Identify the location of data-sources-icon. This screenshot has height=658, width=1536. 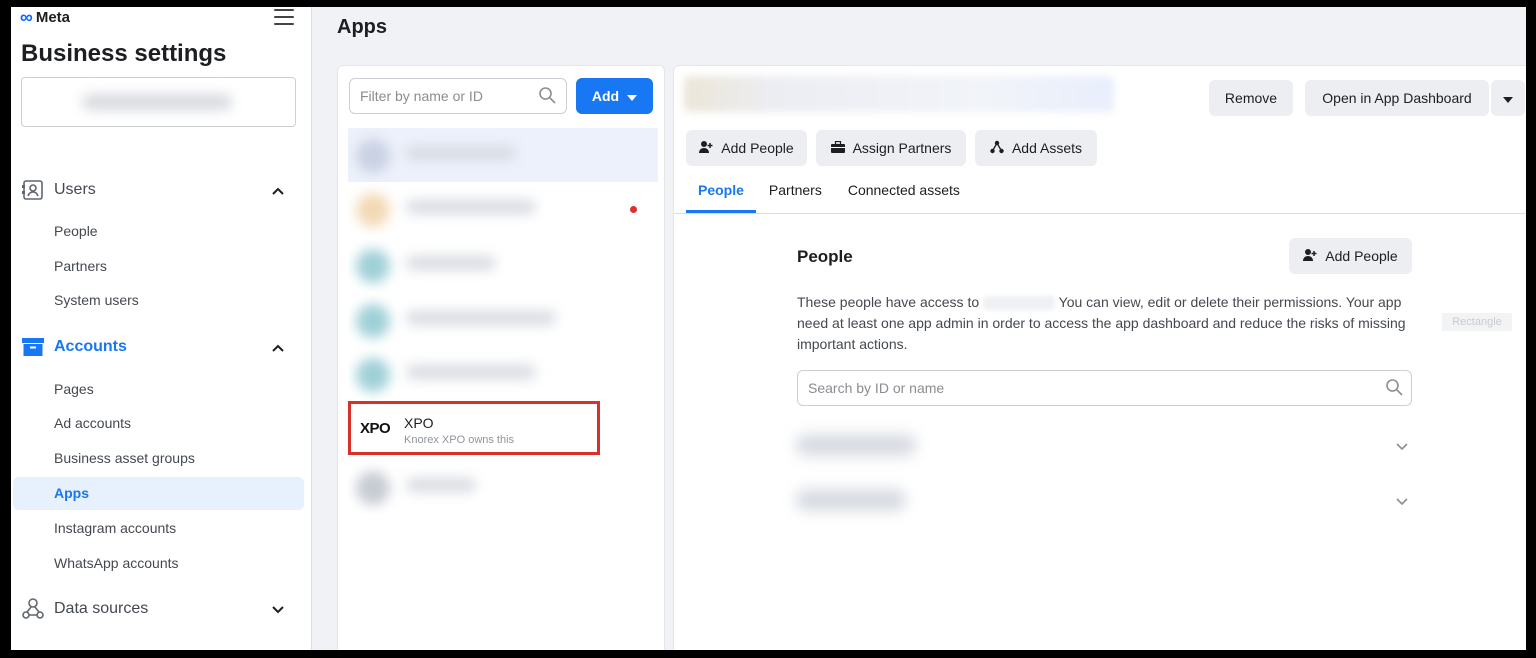
(33, 609).